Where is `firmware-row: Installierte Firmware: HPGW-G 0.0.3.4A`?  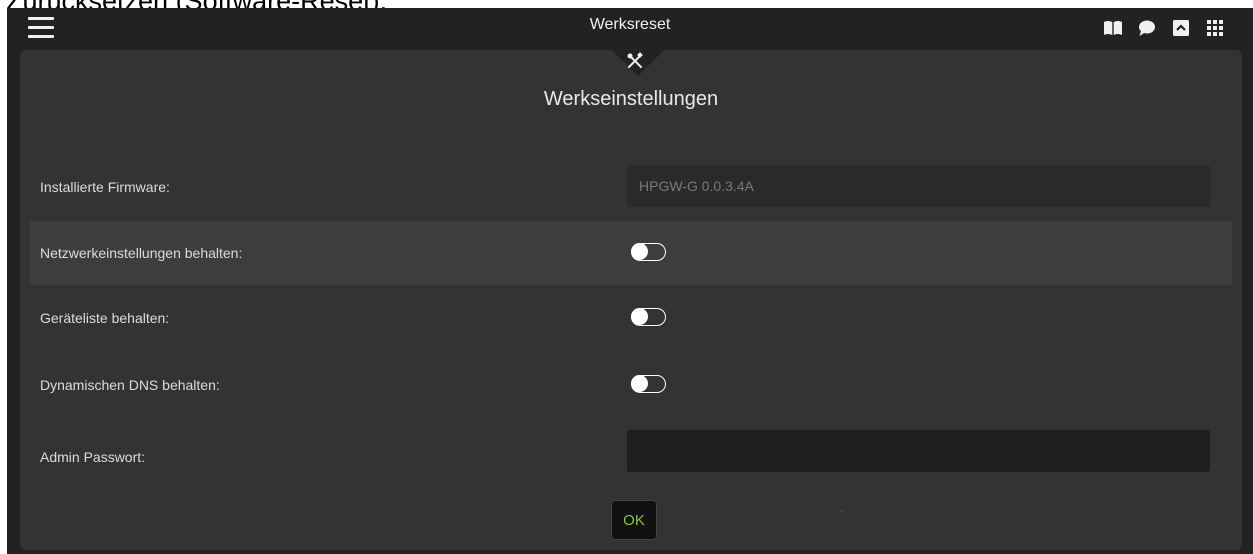 firmware-row: Installierte Firmware: HPGW-G 0.0.3.4A is located at coordinates (631, 187).